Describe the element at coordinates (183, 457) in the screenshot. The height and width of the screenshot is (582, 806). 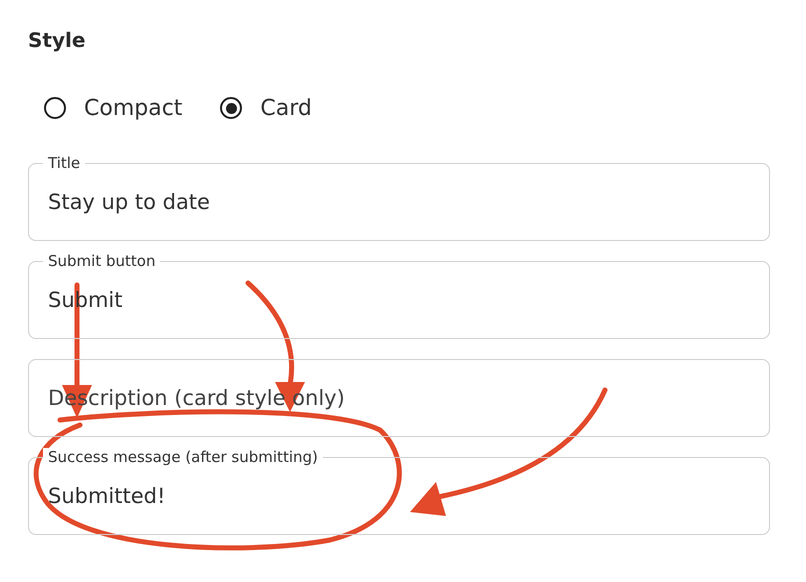
I see `field-label: Success message (after submitting)` at that location.